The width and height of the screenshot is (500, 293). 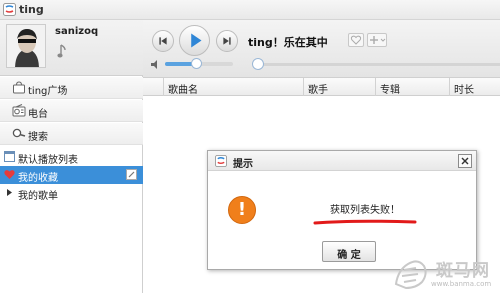 What do you see at coordinates (349, 251) in the screenshot?
I see `ok-button: 确 定` at bounding box center [349, 251].